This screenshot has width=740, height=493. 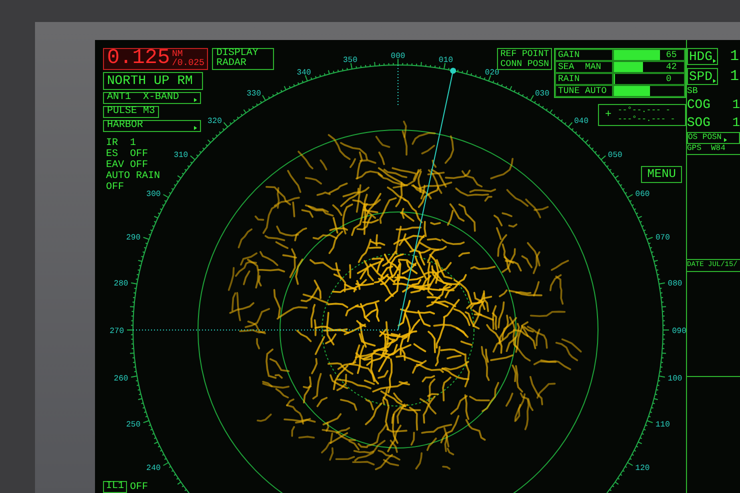 I want to click on bearing-label: 050, so click(x=615, y=155).